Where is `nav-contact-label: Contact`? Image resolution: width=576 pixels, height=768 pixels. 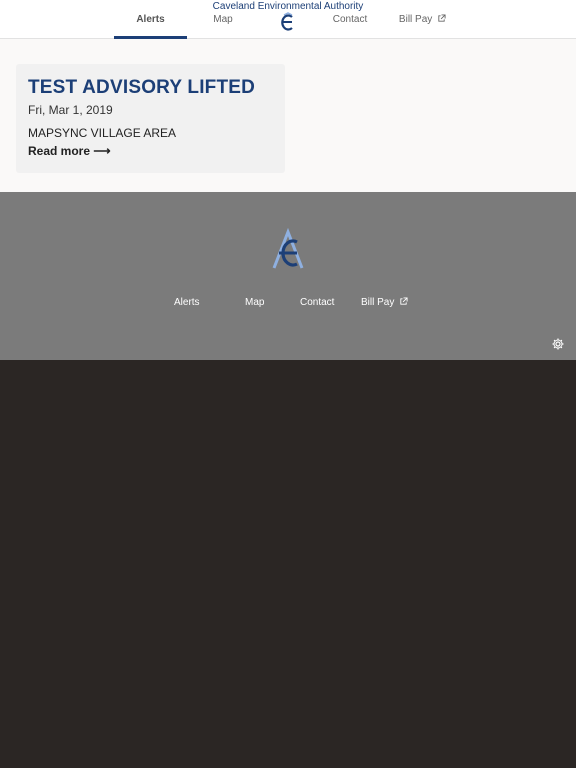
nav-contact-label: Contact is located at coordinates (350, 19).